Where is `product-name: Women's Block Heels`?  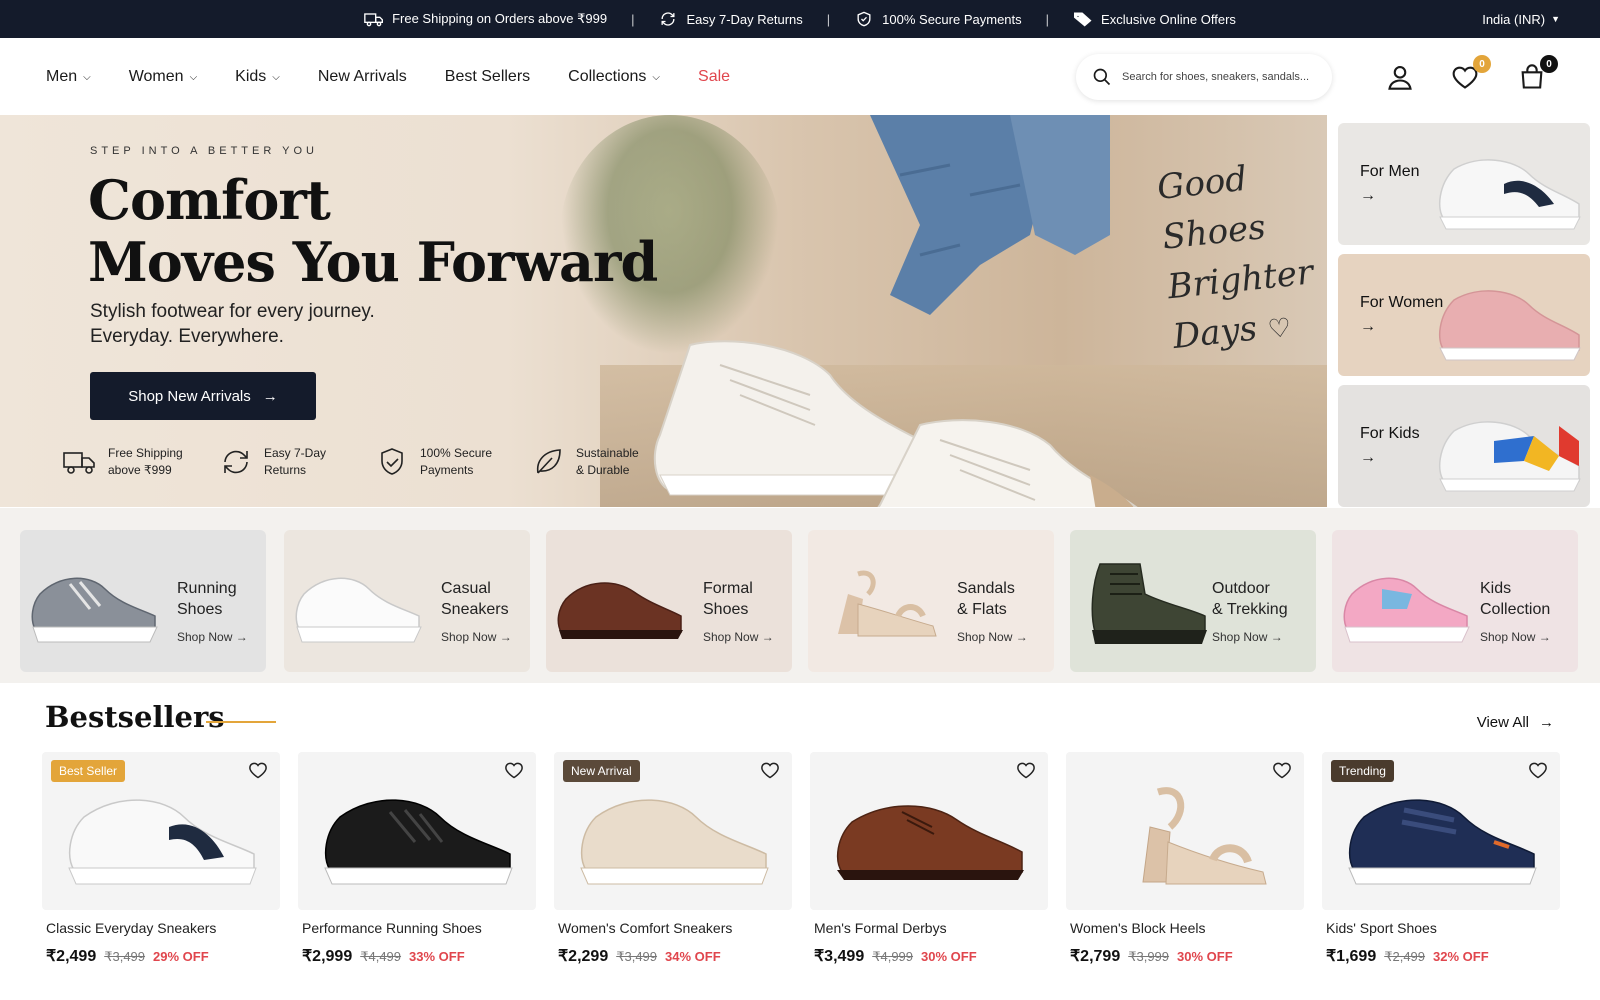
product-name: Women's Block Heels is located at coordinates (1185, 928).